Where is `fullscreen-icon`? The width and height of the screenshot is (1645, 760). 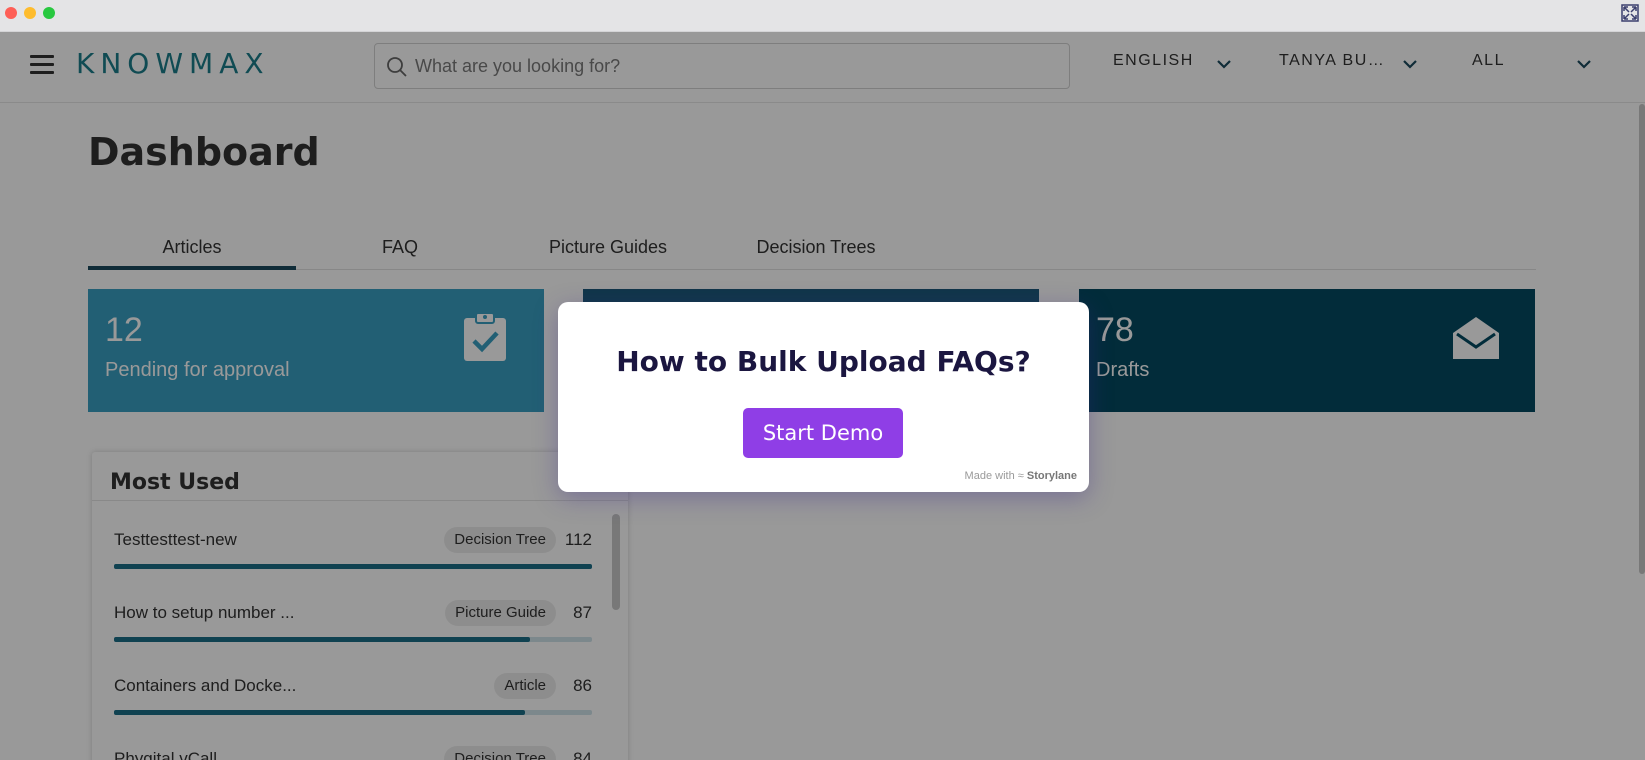 fullscreen-icon is located at coordinates (1630, 13).